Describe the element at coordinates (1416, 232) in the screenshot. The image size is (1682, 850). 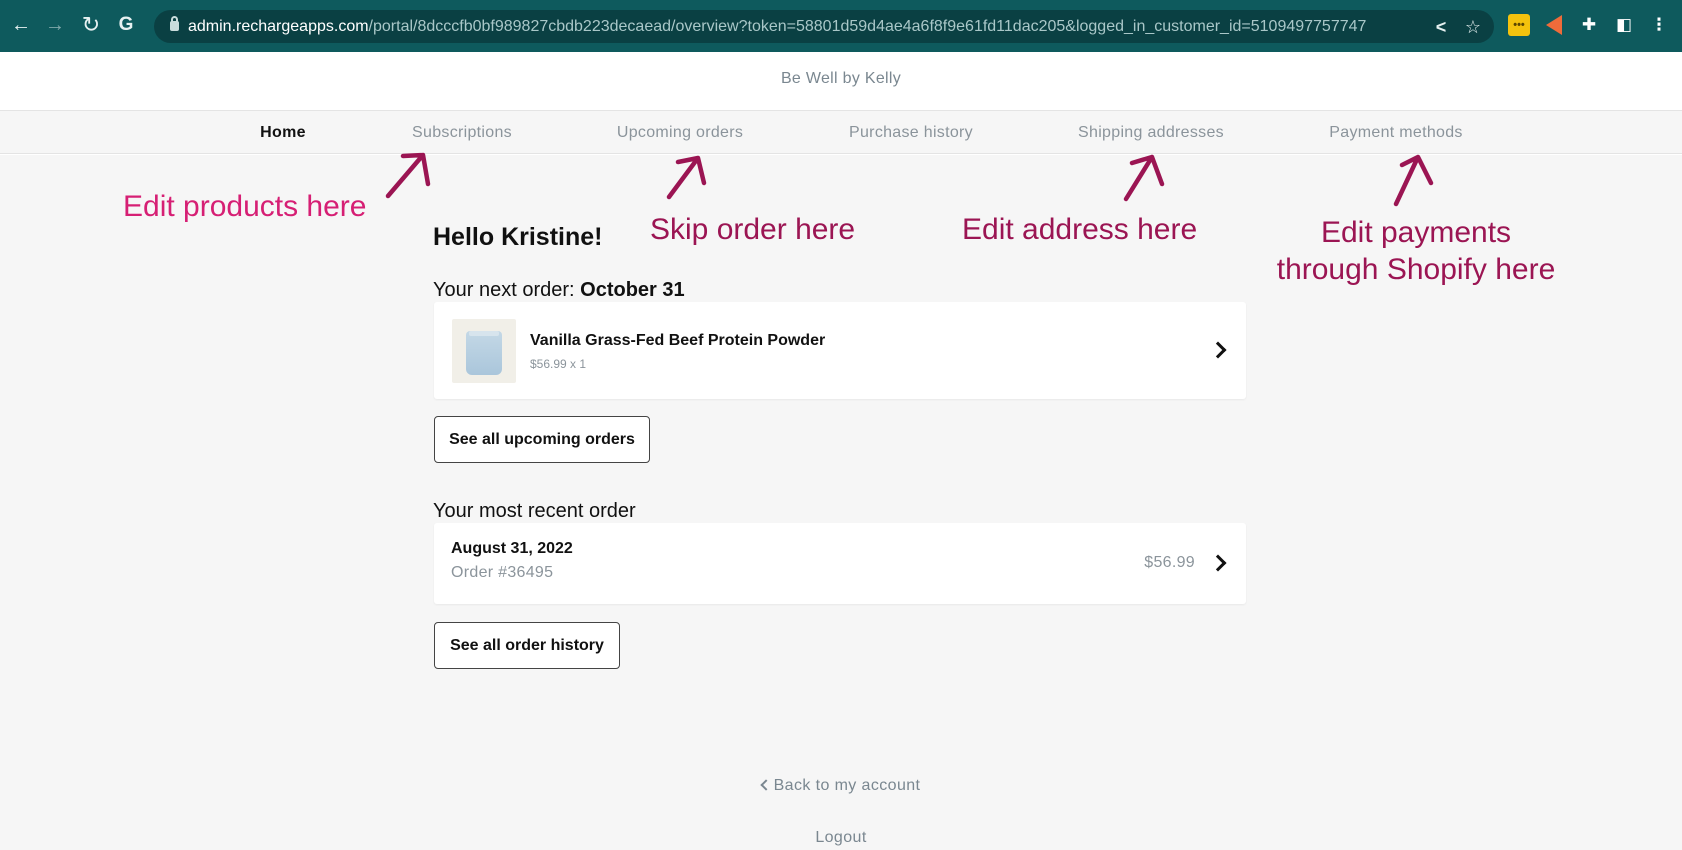
I see `annotation-edit-payments-line1: Edit payments` at that location.